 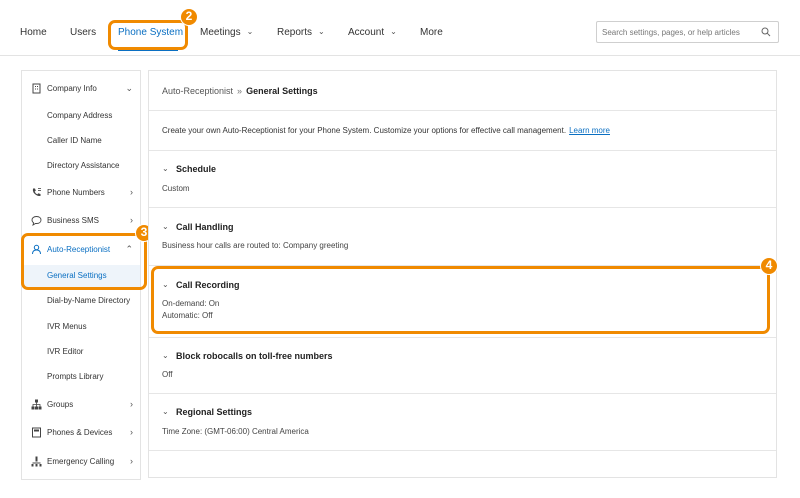 I want to click on sidebar-item-label: Business SMS, so click(x=73, y=220).